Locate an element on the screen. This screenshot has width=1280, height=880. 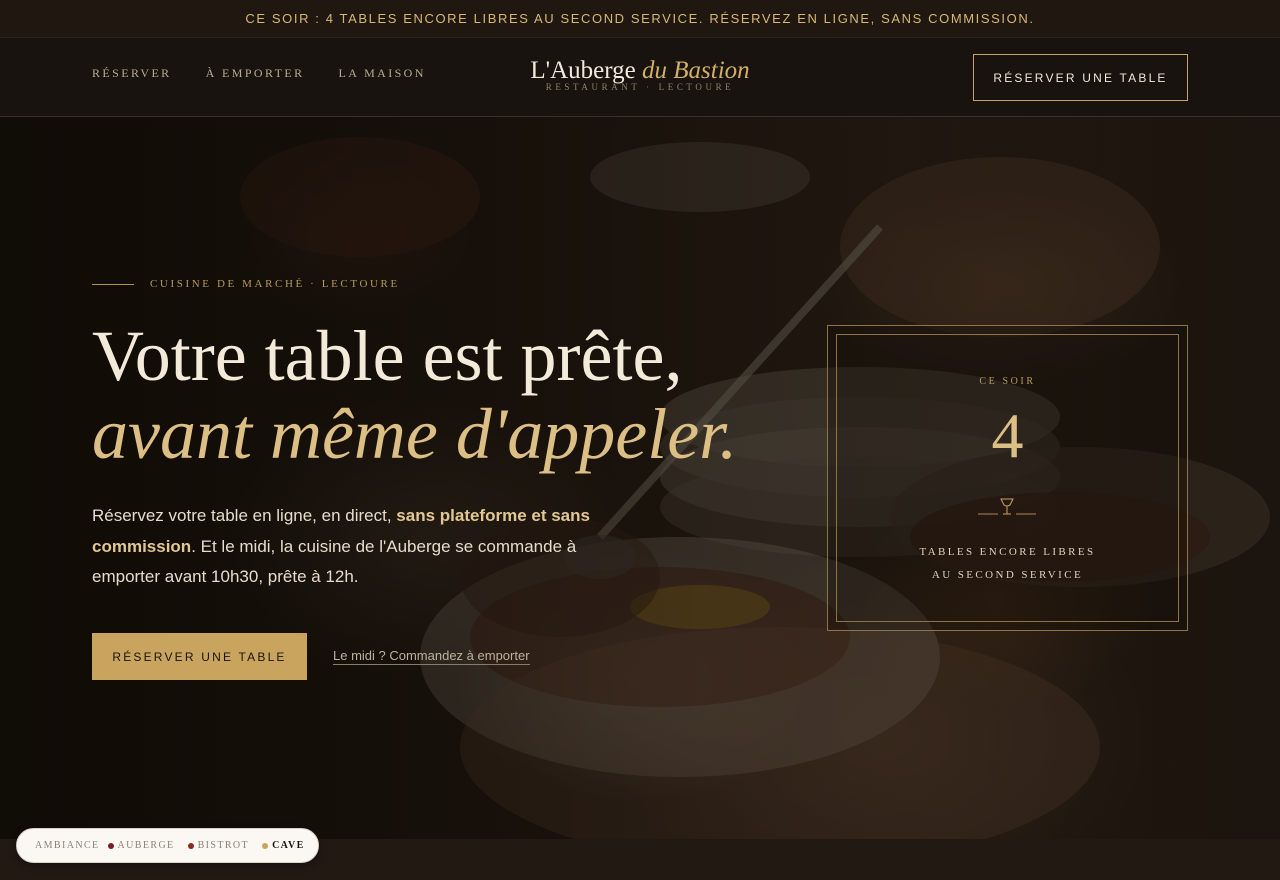
hero-reserve-button: RÉSERVER UNE TABLE is located at coordinates (199, 656).